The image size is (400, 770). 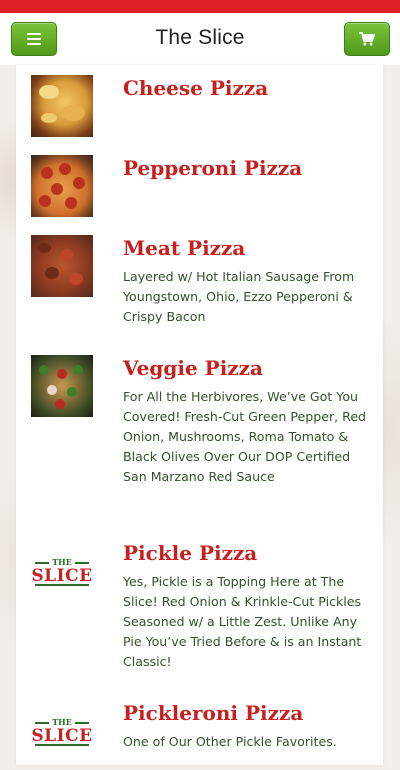 I want to click on page-title: The Slice, so click(x=200, y=37).